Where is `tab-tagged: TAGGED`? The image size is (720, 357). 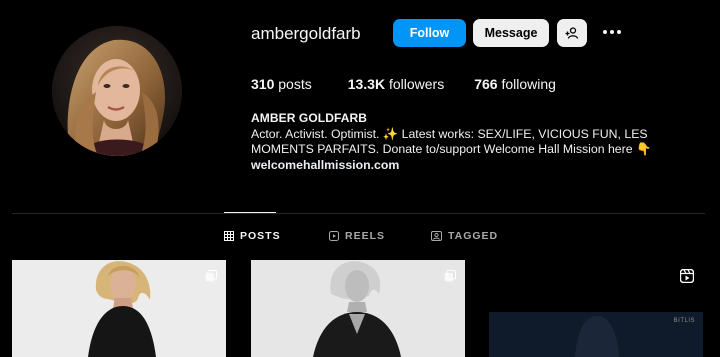
tab-tagged: TAGGED is located at coordinates (464, 236).